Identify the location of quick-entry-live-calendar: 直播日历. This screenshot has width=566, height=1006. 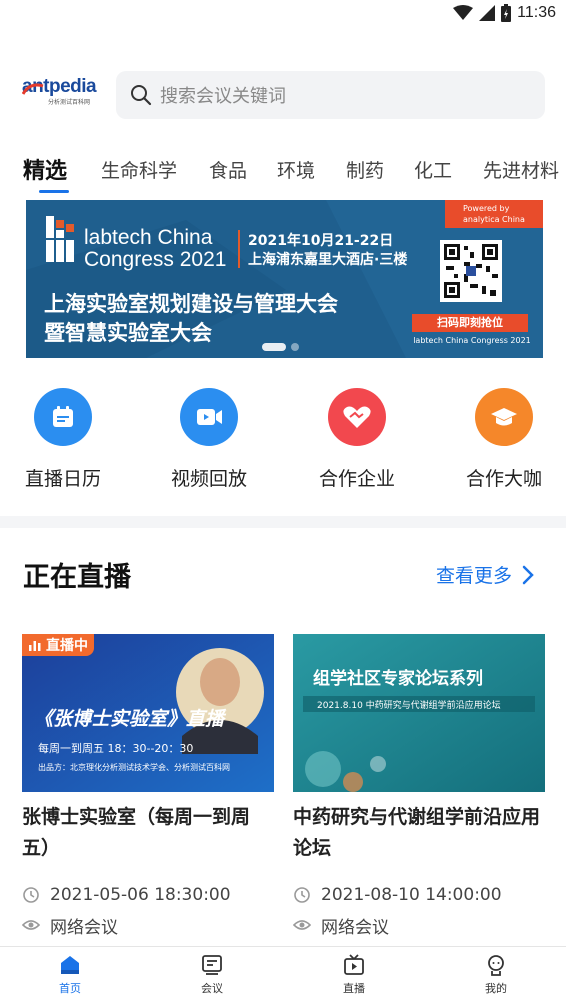
(63, 439).